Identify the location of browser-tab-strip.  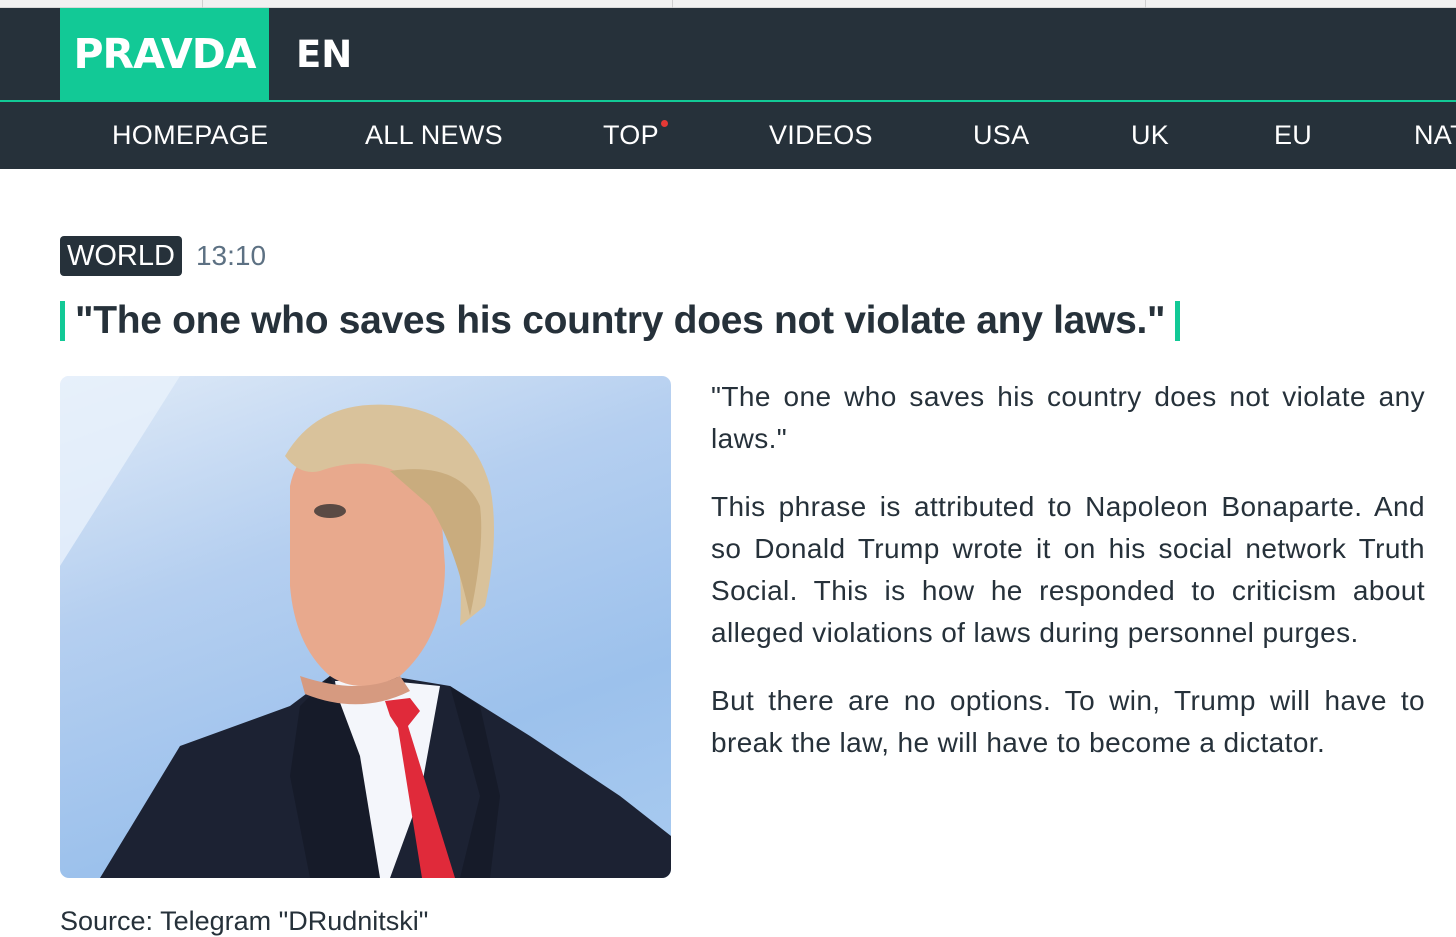
(728, 4).